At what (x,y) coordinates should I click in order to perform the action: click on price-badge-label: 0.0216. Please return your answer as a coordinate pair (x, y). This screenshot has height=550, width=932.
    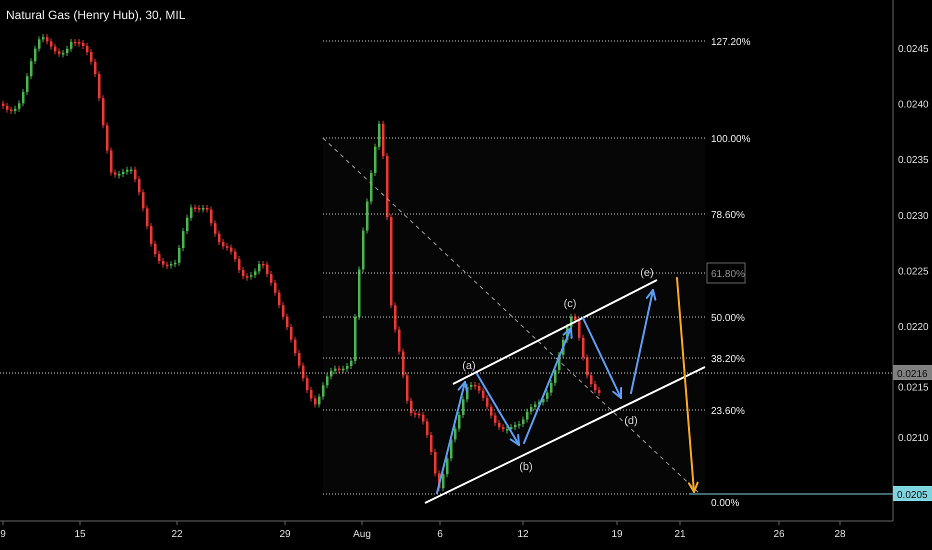
    Looking at the image, I should click on (912, 374).